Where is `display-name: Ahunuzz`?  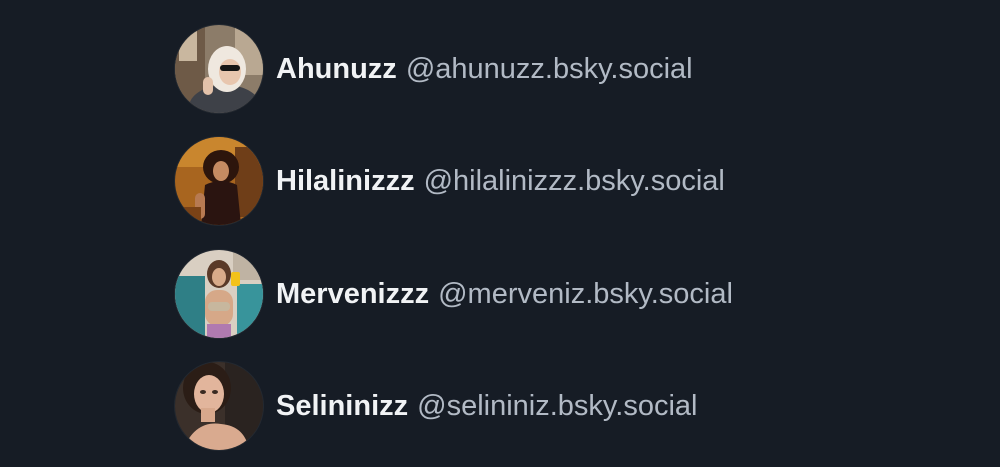
display-name: Ahunuzz is located at coordinates (336, 69).